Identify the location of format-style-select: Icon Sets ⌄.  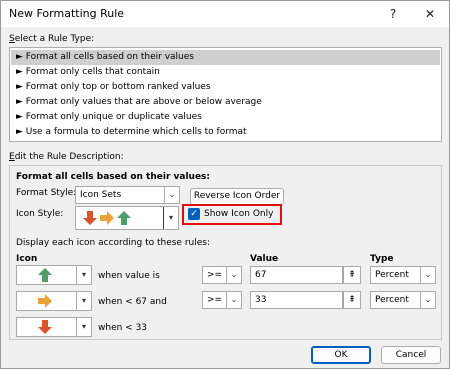
(127, 195).